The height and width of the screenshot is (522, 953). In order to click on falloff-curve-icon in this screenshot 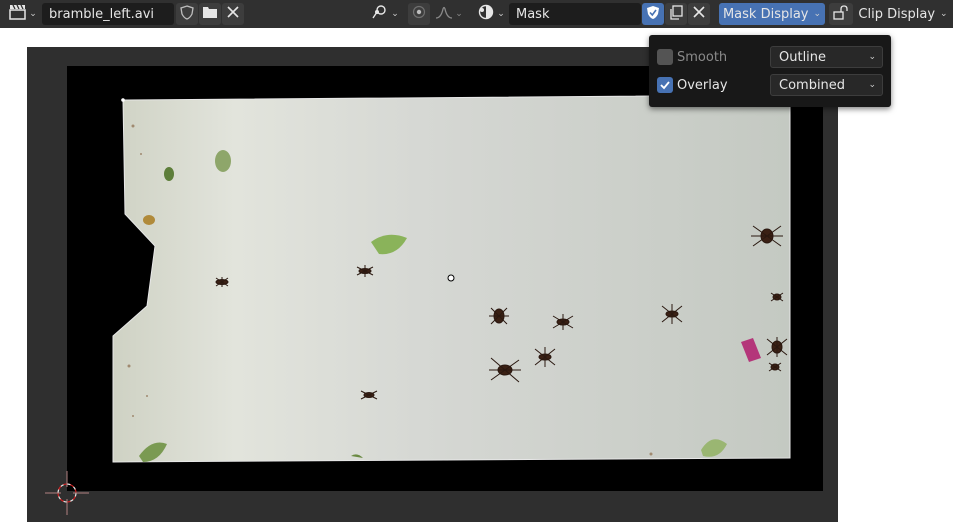, I will do `click(444, 14)`.